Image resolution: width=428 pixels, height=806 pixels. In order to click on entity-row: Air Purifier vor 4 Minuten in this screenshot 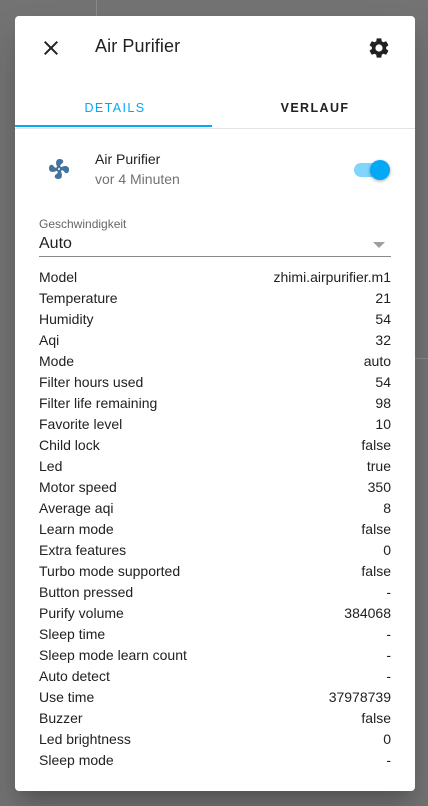, I will do `click(215, 170)`.